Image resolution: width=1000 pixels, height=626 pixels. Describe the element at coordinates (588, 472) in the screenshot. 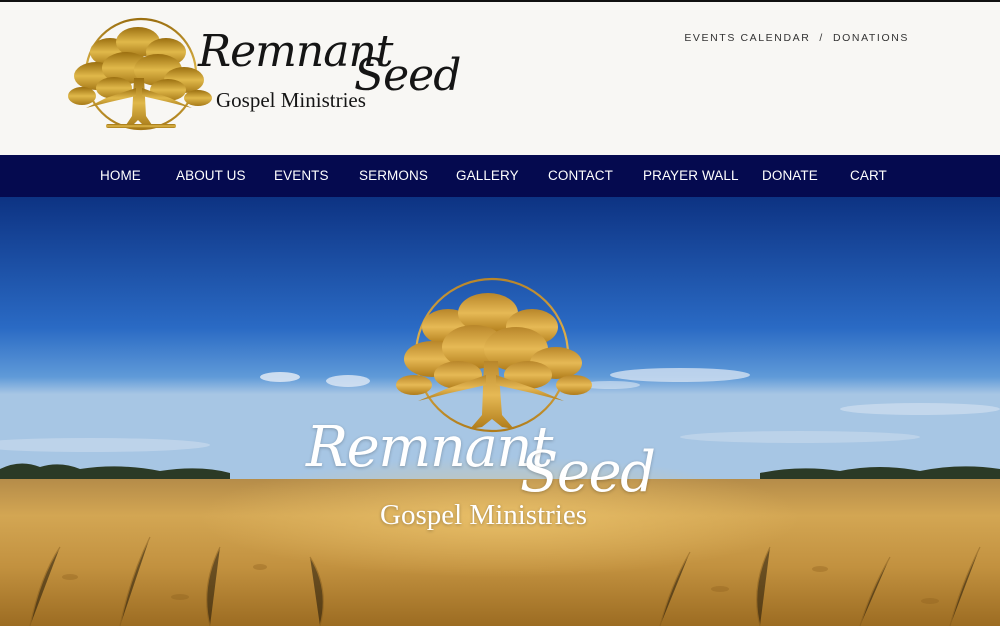

I see `hero-wordmark-seed: Seed` at that location.